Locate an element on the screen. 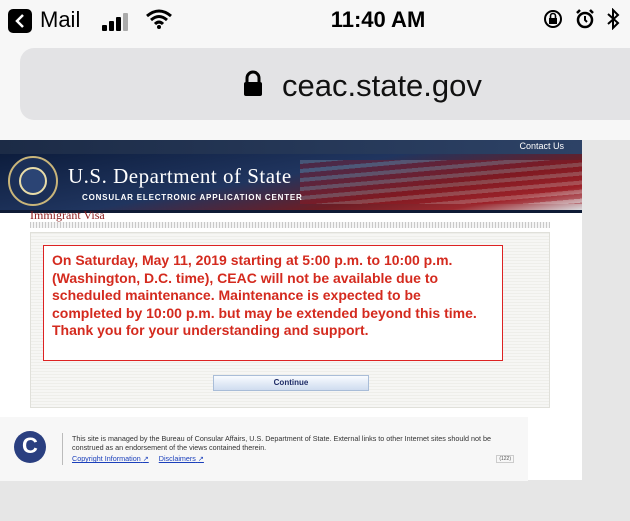 This screenshot has height=521, width=630. orientation-lock-icon is located at coordinates (553, 19).